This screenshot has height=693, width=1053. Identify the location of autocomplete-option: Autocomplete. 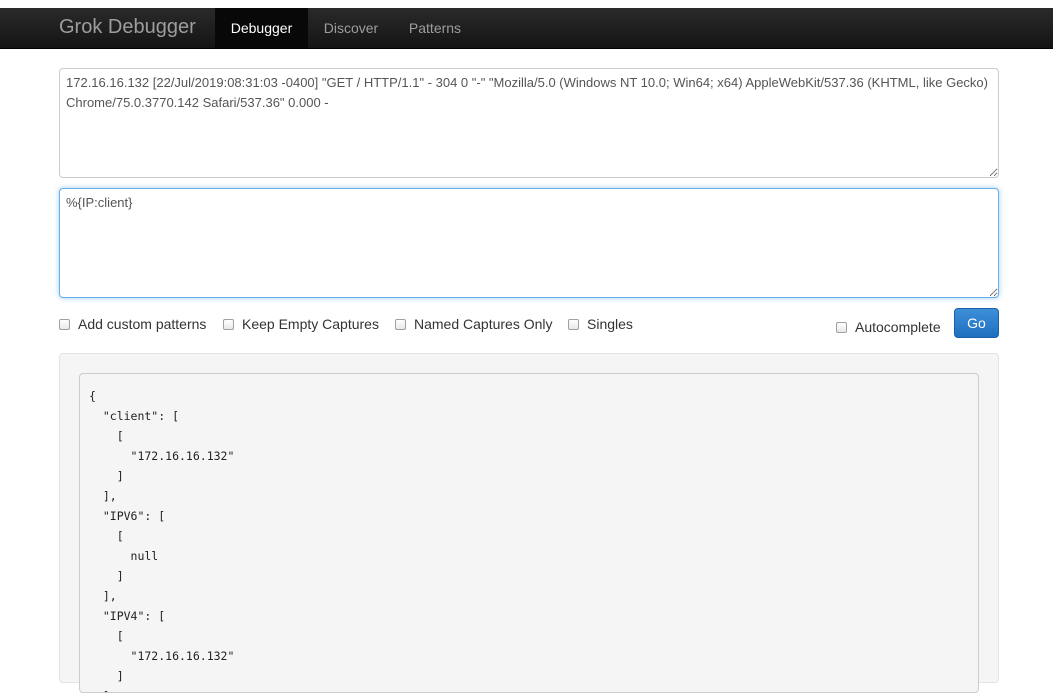
(888, 327).